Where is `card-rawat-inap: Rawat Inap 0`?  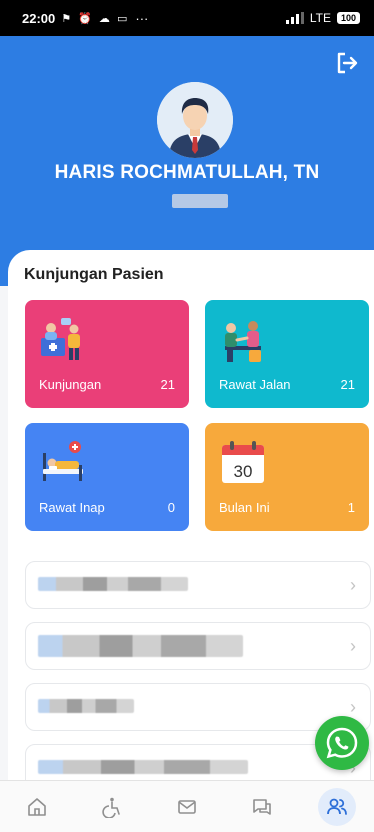 card-rawat-inap: Rawat Inap 0 is located at coordinates (107, 477).